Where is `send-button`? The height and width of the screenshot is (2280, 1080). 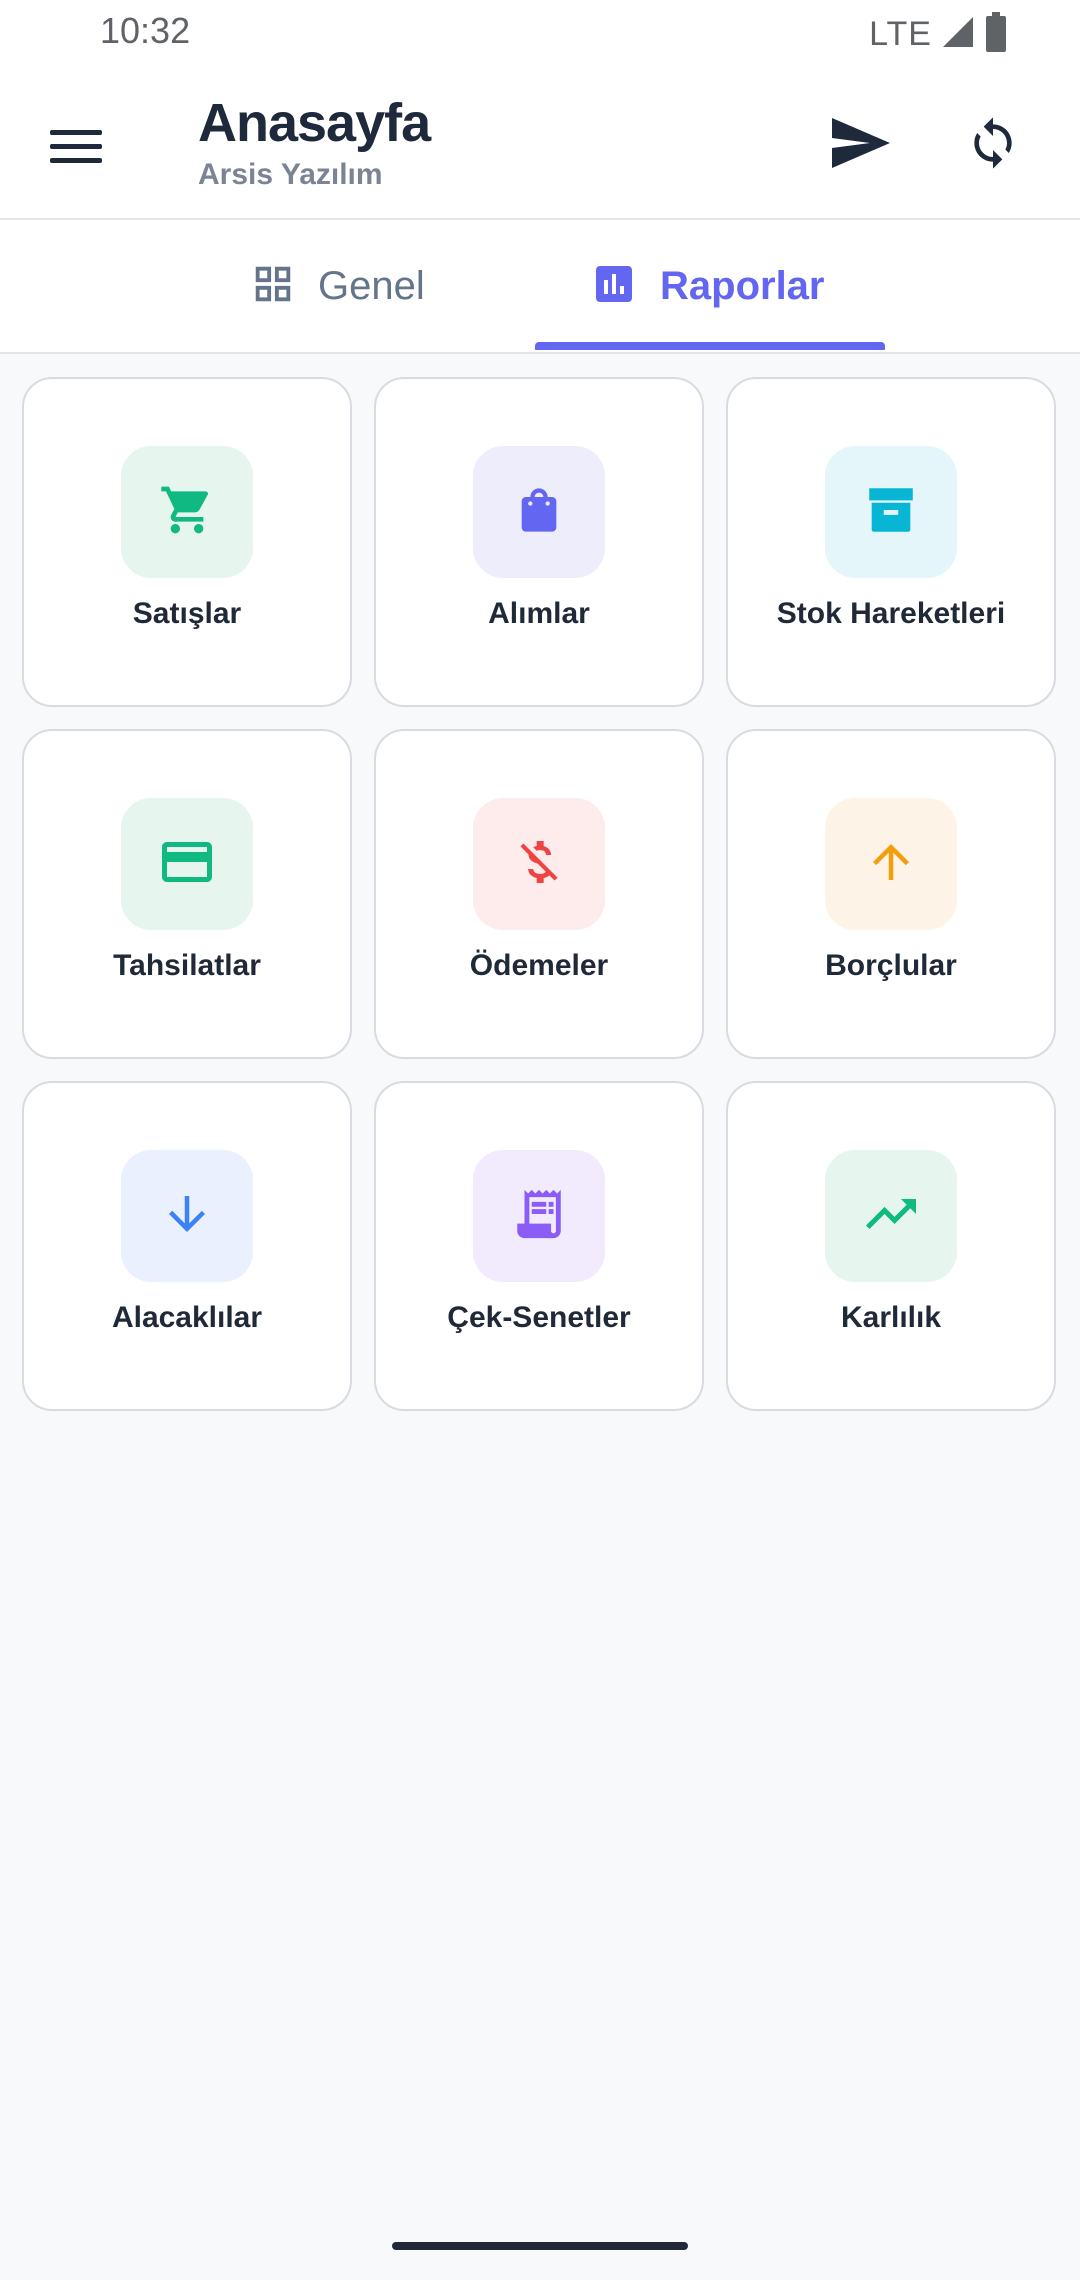
send-button is located at coordinates (861, 145).